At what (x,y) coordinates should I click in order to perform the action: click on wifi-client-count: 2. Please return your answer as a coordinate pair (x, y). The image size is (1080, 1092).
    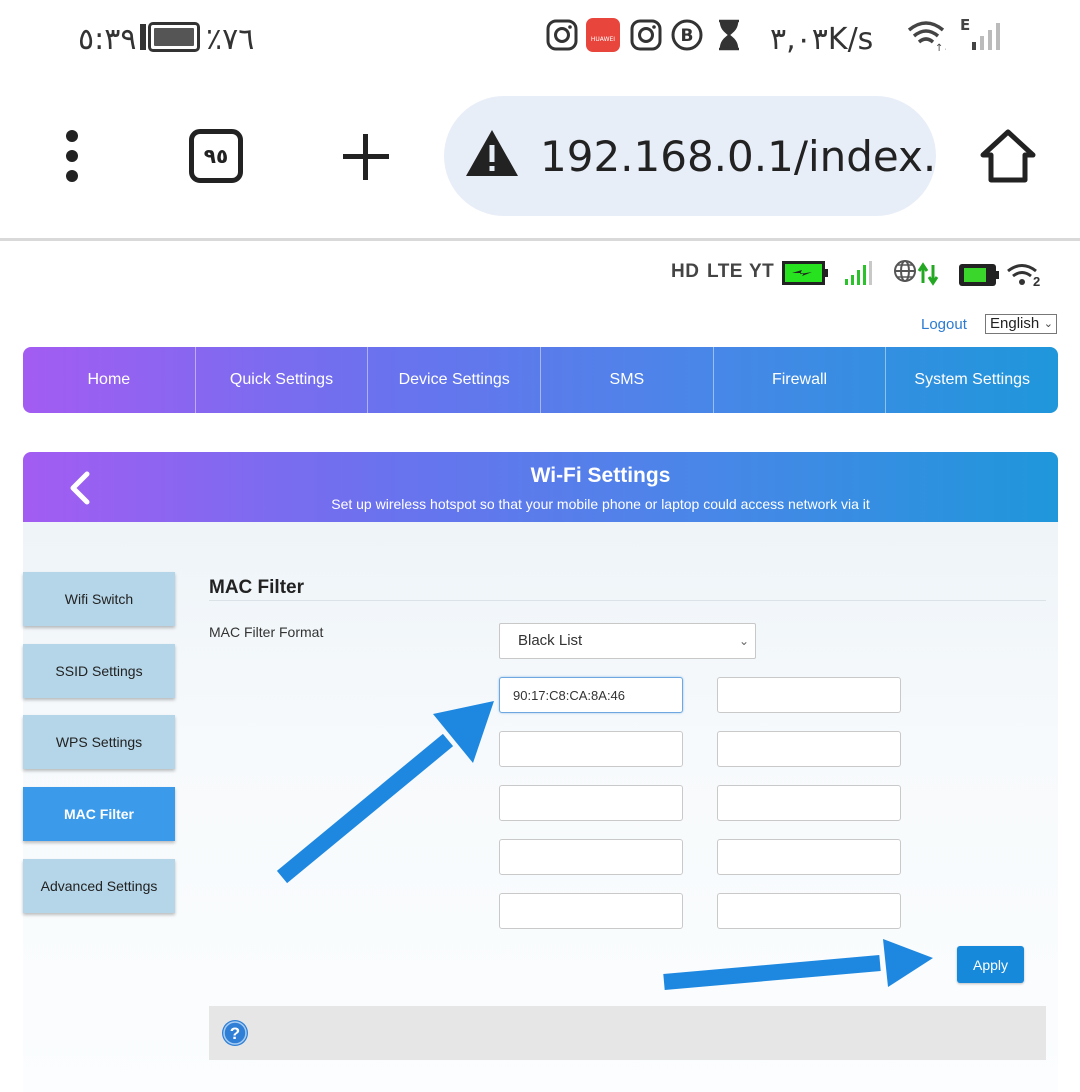
    Looking at the image, I should click on (1037, 281).